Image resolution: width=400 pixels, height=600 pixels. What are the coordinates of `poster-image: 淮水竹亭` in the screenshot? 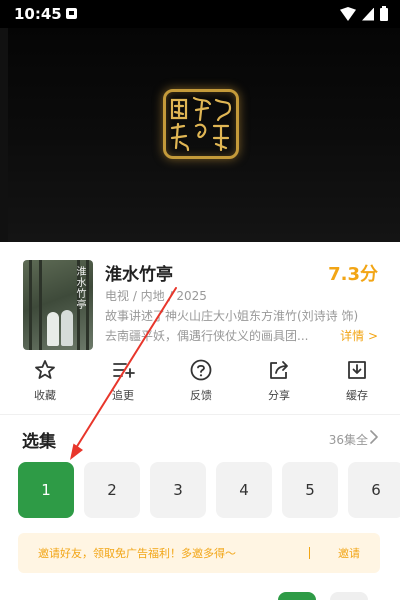 It's located at (58, 305).